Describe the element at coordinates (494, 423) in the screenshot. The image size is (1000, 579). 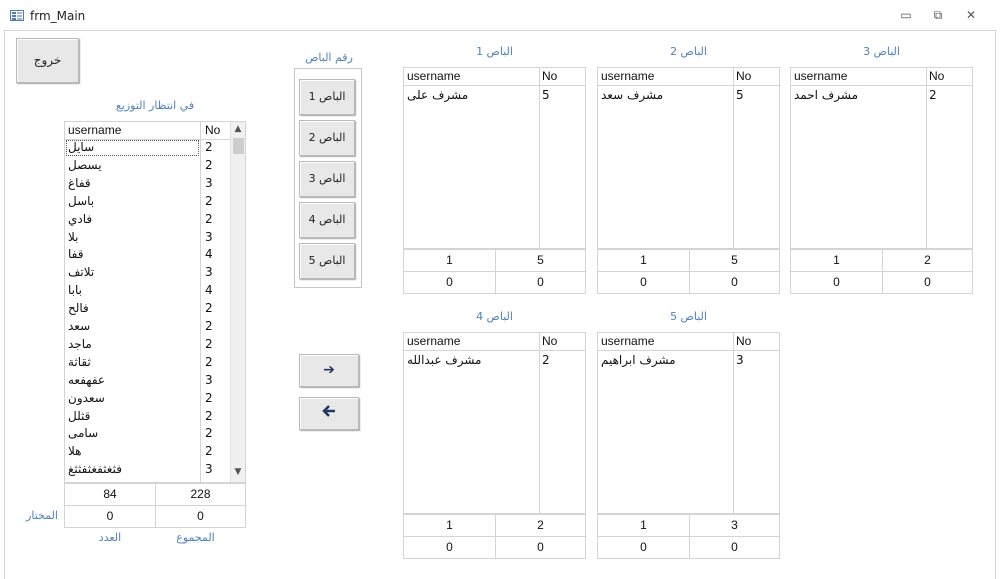
I see `bus-4-list: username No مشرف عبدالله 2` at that location.